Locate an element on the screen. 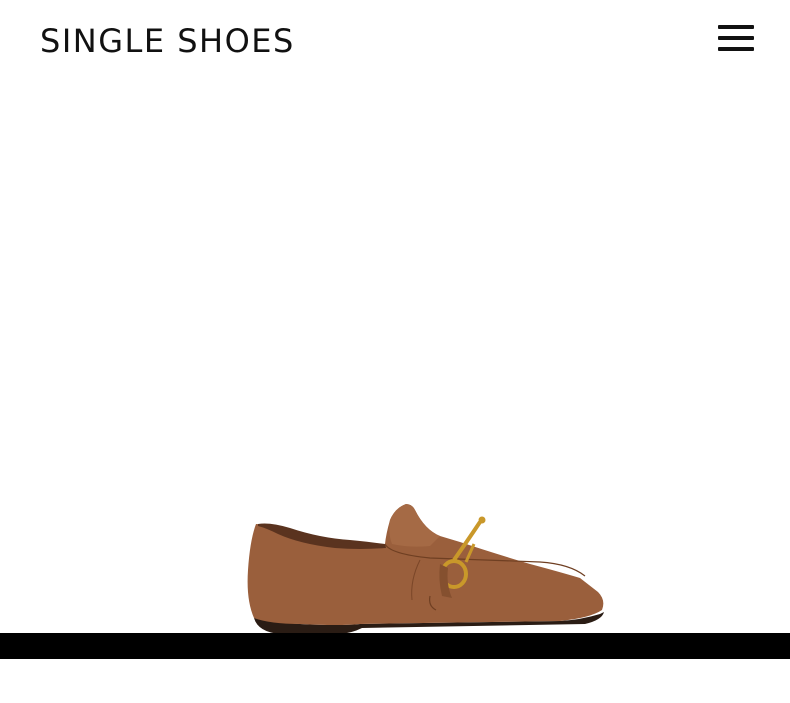 The image size is (790, 703). brand-logo: SINGLE SHOES is located at coordinates (167, 41).